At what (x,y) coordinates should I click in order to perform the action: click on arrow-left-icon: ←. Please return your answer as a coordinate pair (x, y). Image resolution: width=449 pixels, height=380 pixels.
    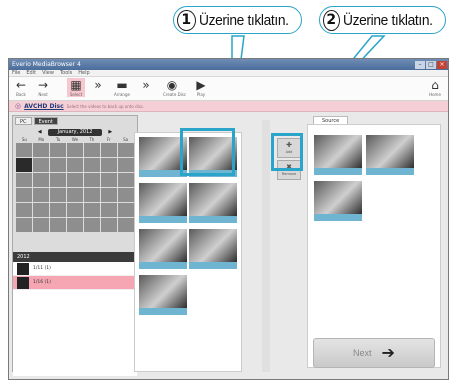
    Looking at the image, I should click on (21, 85).